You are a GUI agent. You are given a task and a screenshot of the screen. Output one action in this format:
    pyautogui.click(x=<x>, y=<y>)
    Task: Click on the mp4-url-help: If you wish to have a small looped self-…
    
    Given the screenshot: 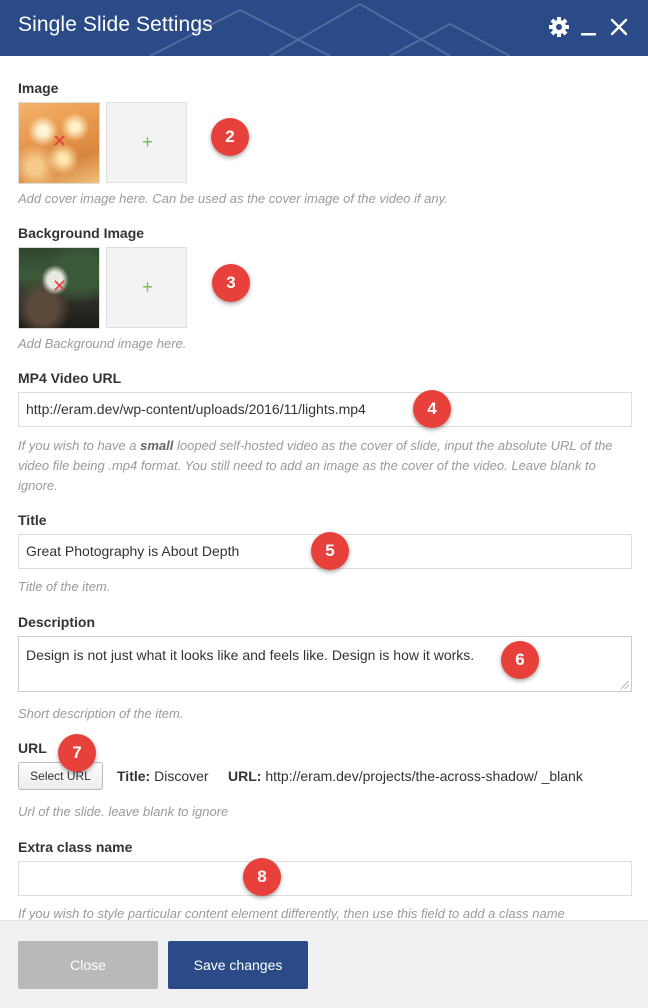 What is the action you would take?
    pyautogui.click(x=315, y=465)
    